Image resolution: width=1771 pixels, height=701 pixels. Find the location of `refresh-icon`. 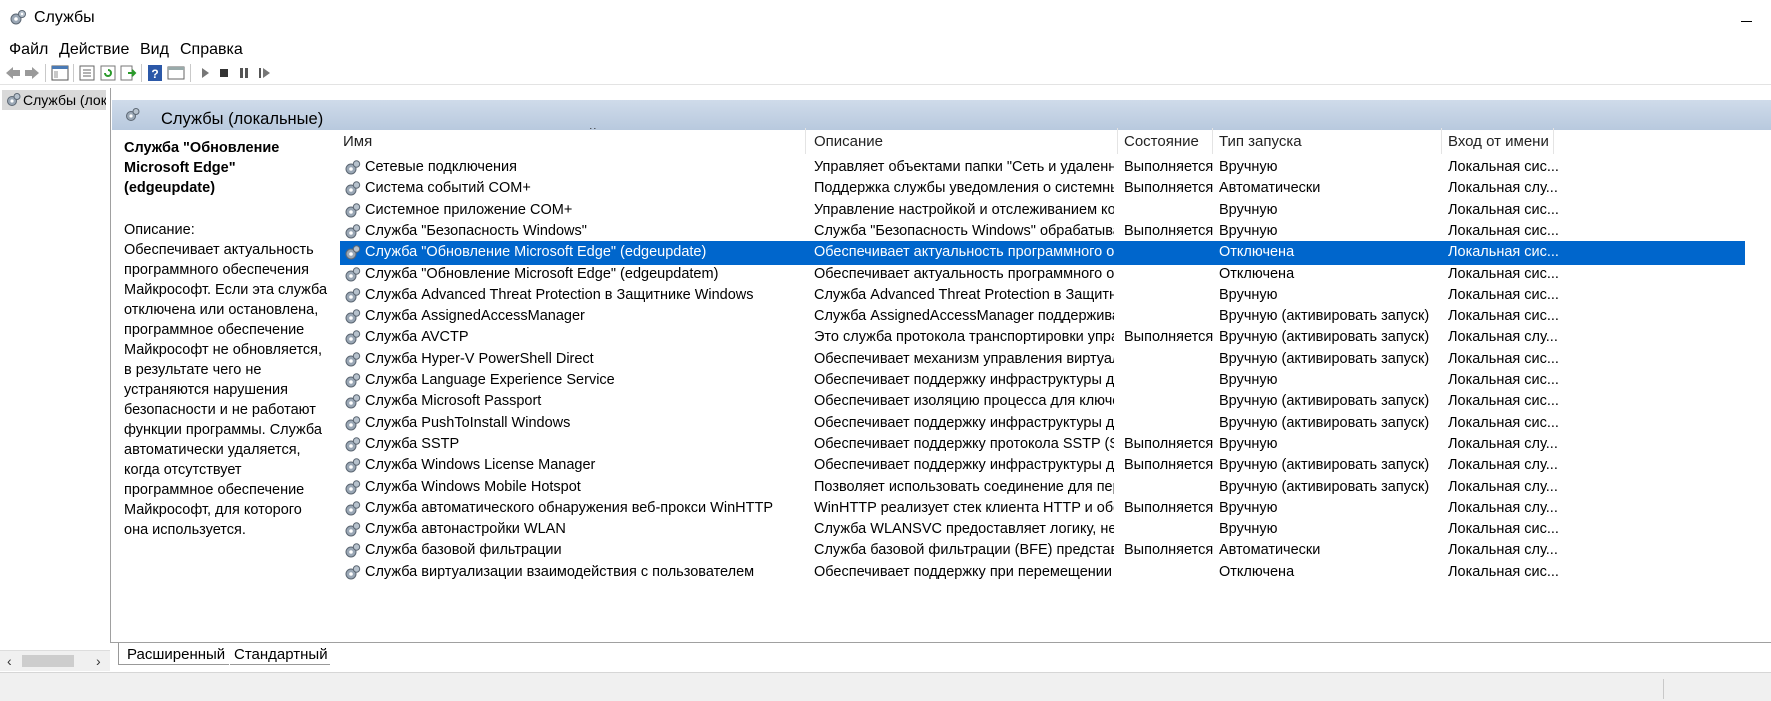

refresh-icon is located at coordinates (108, 73).